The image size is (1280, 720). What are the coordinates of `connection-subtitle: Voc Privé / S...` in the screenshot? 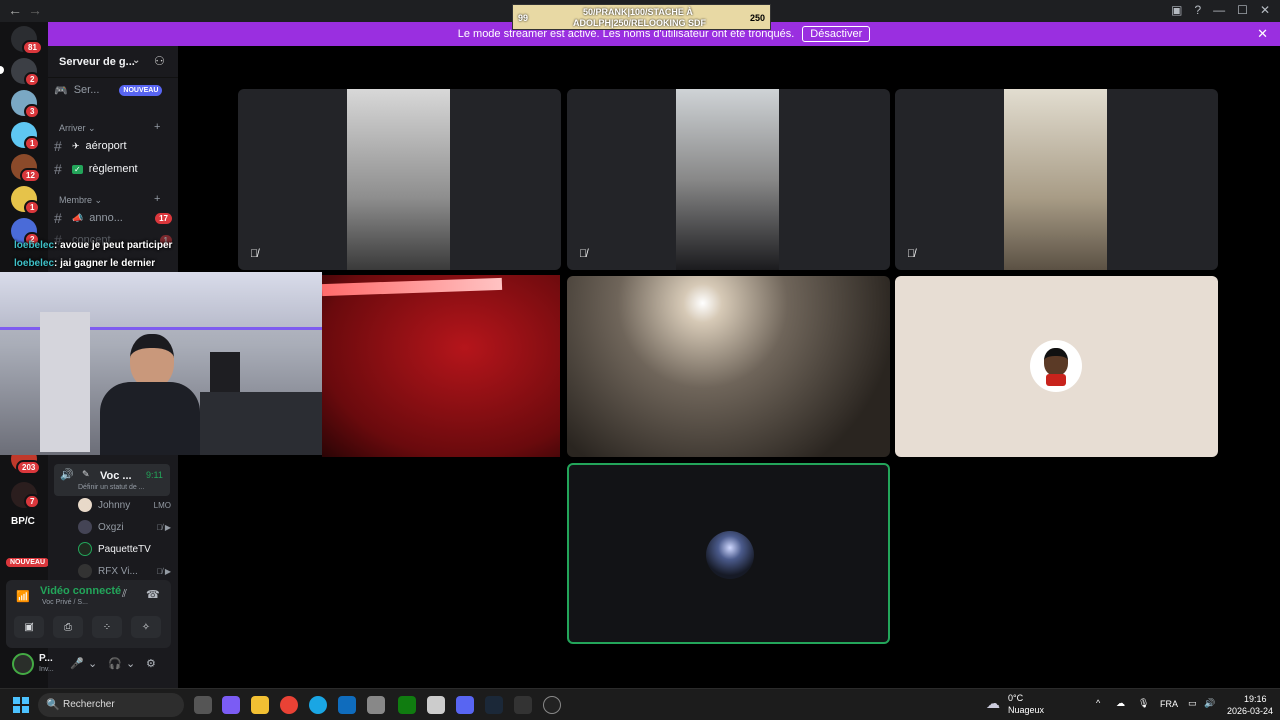 It's located at (65, 602).